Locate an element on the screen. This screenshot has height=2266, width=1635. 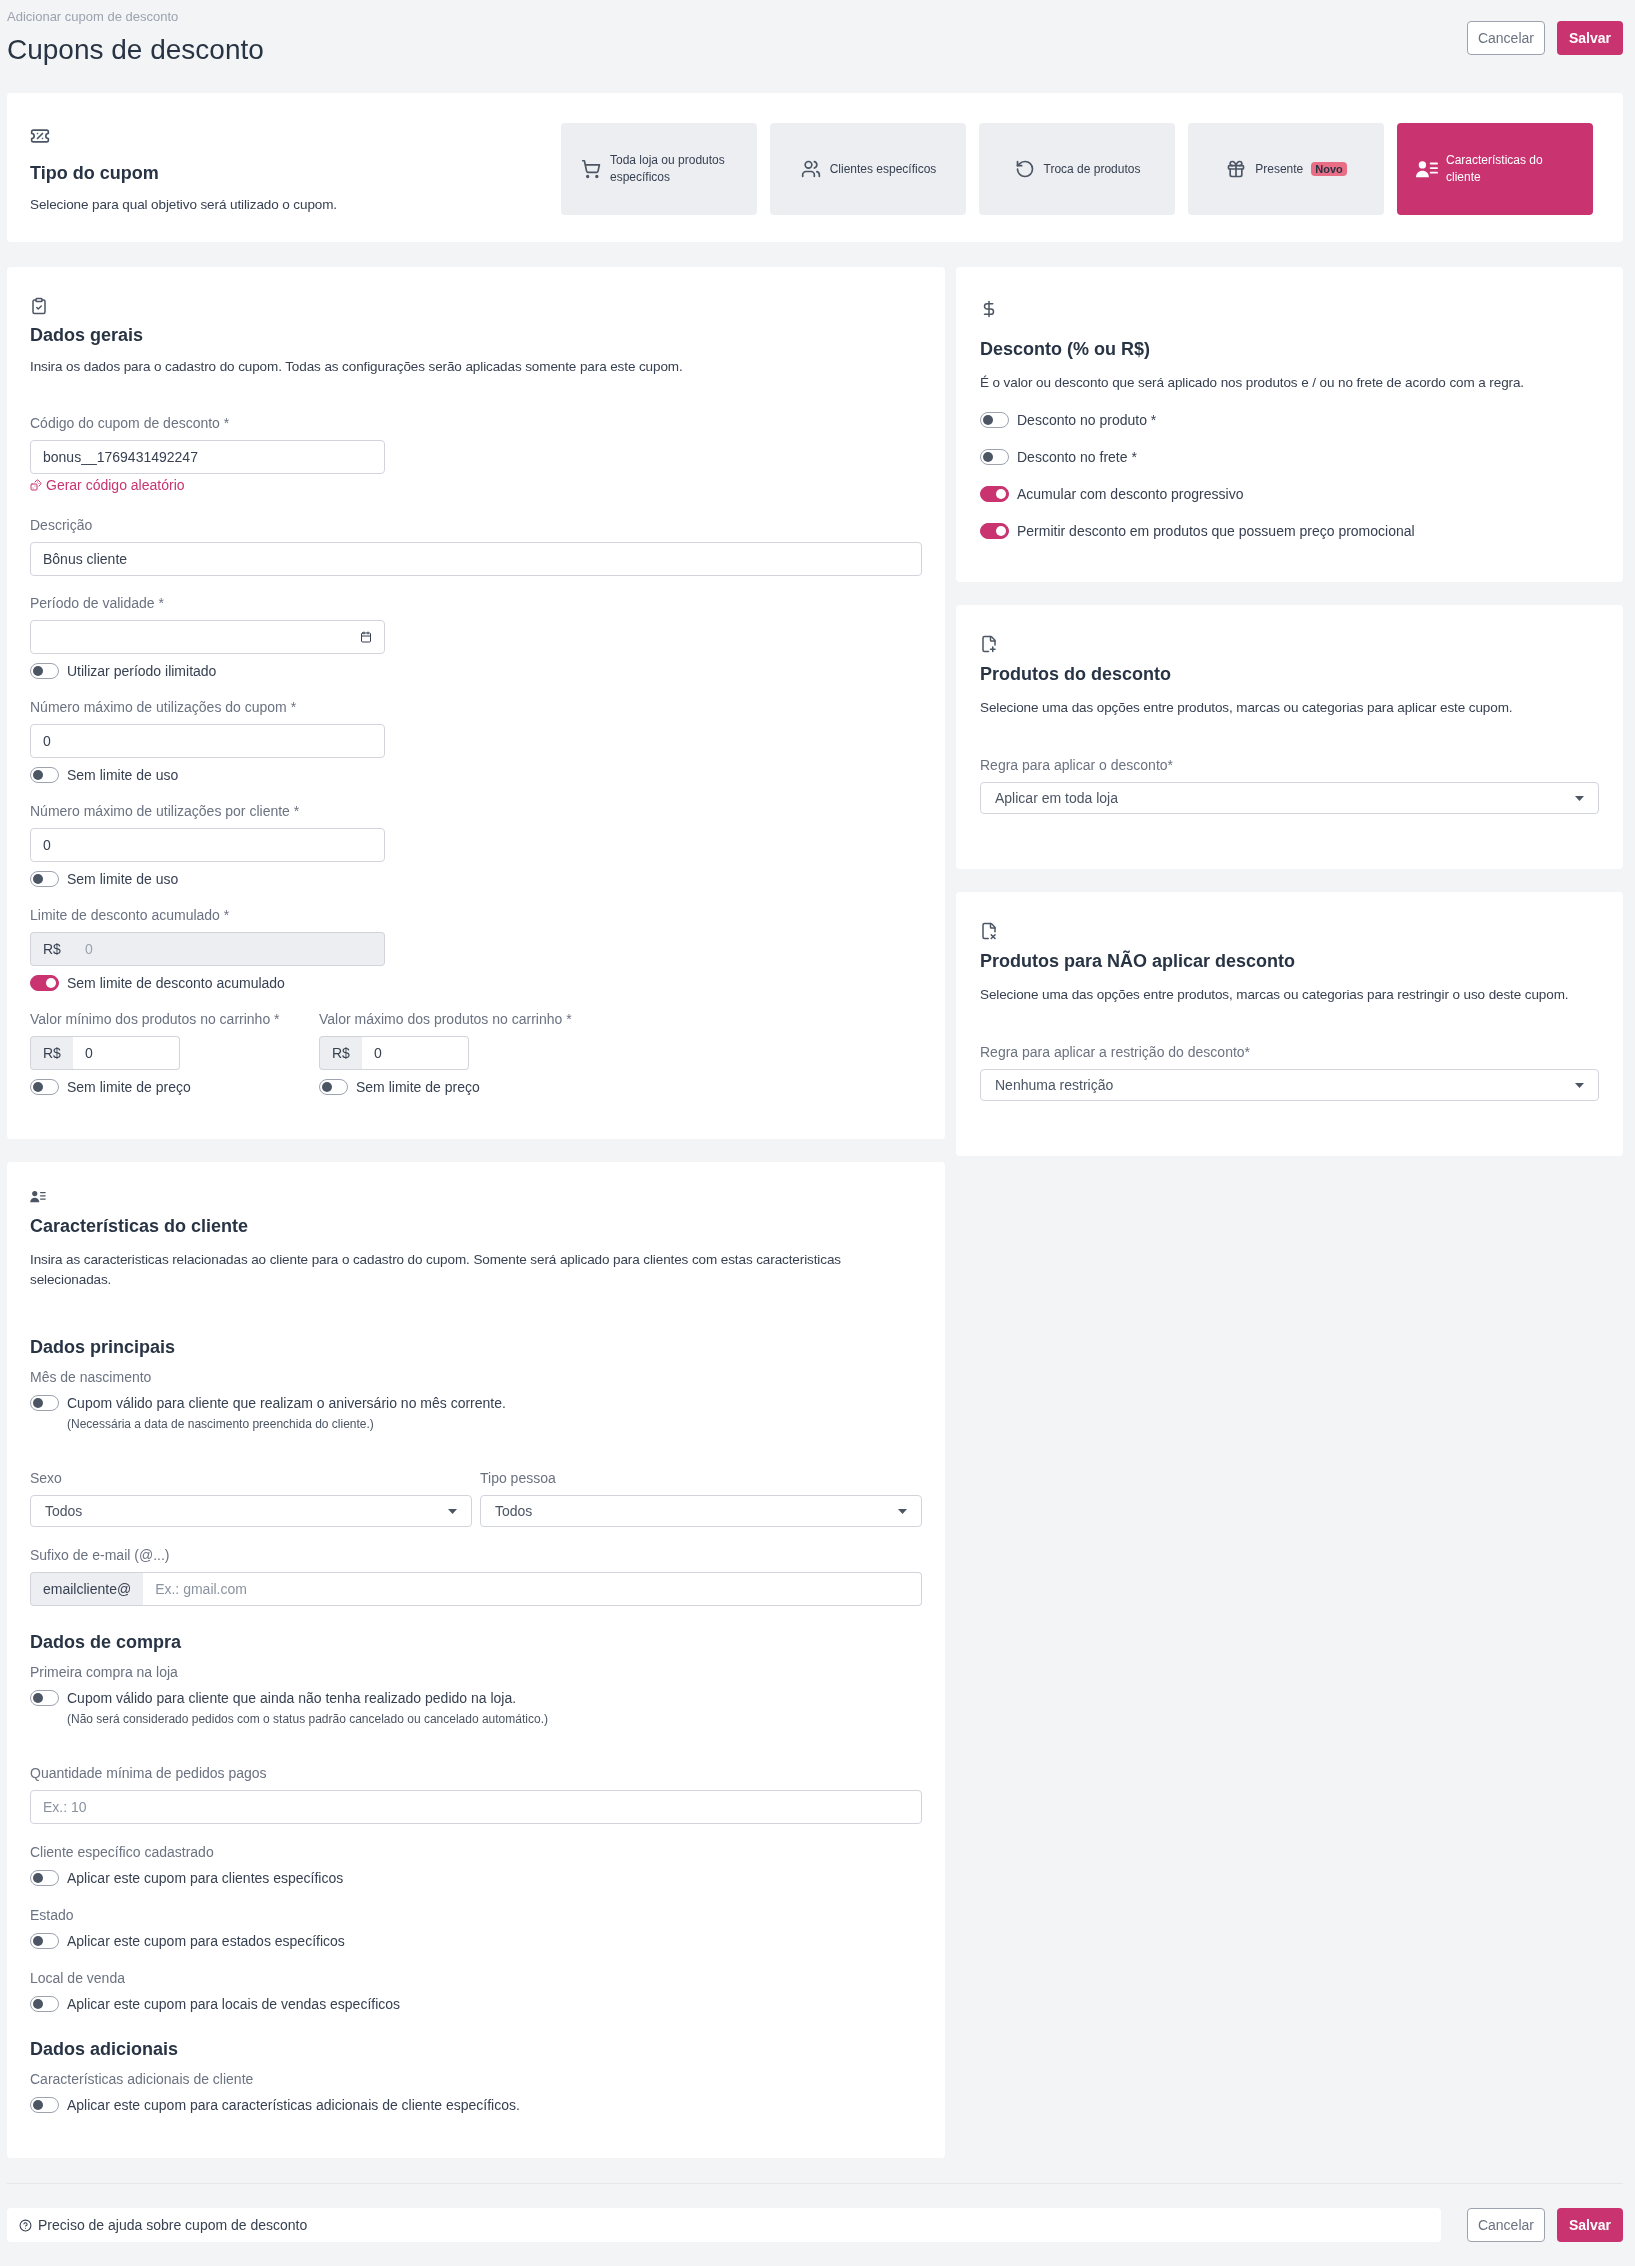
coupon-type-option: Presente Novo is located at coordinates (1286, 169).